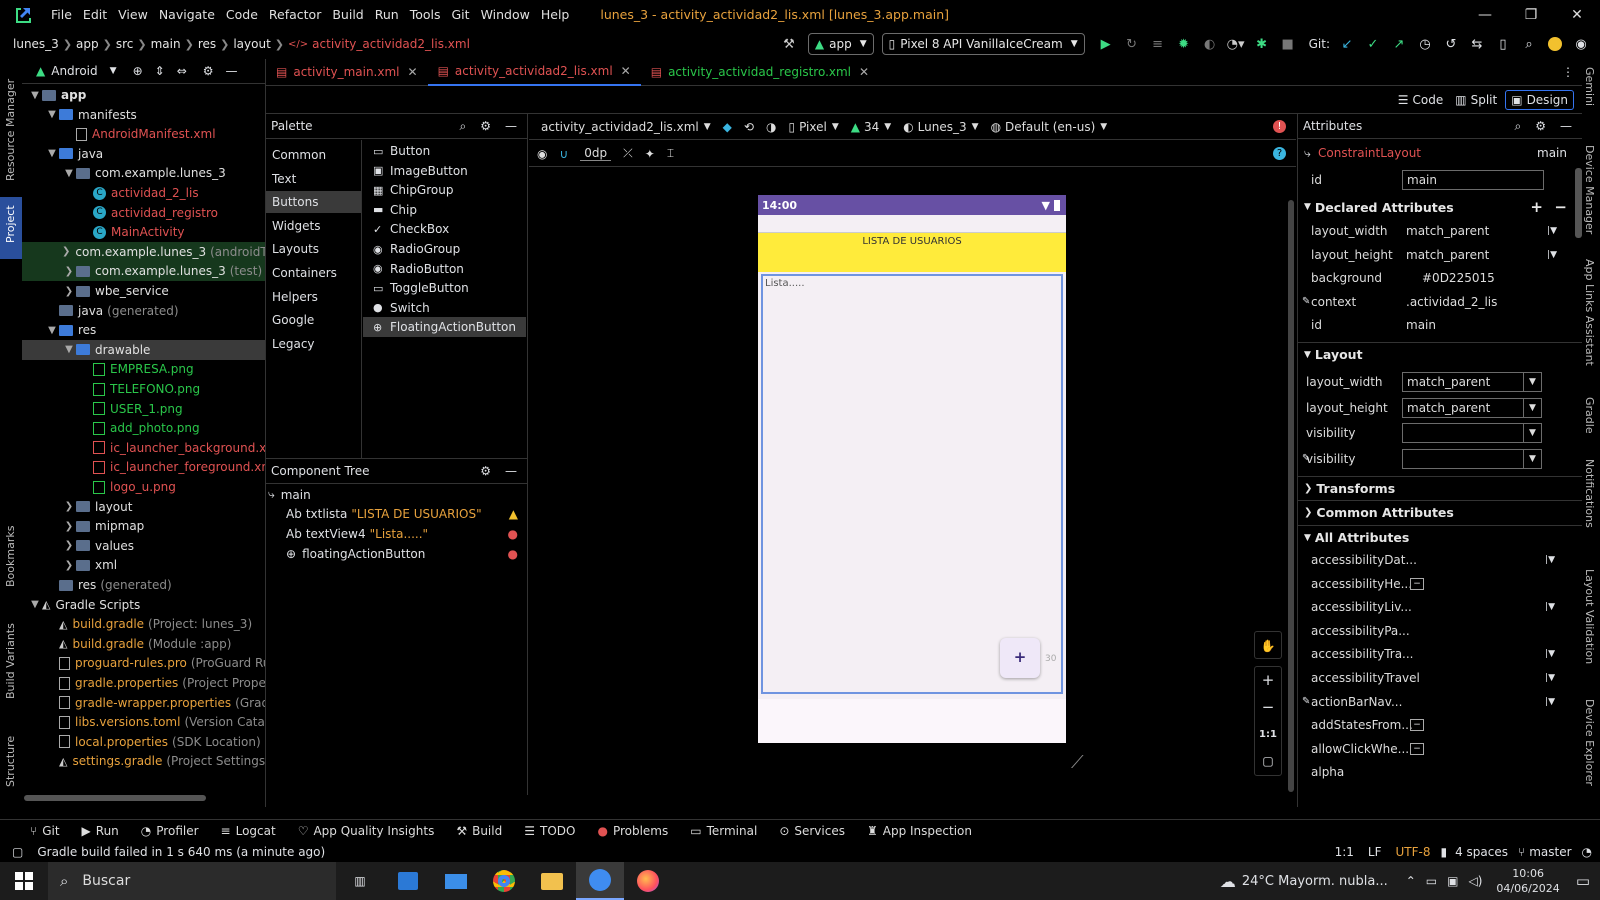 This screenshot has height=900, width=1600. What do you see at coordinates (155, 663) in the screenshot?
I see `tree-item: proguard-rules.pro(ProGuard Rules` at bounding box center [155, 663].